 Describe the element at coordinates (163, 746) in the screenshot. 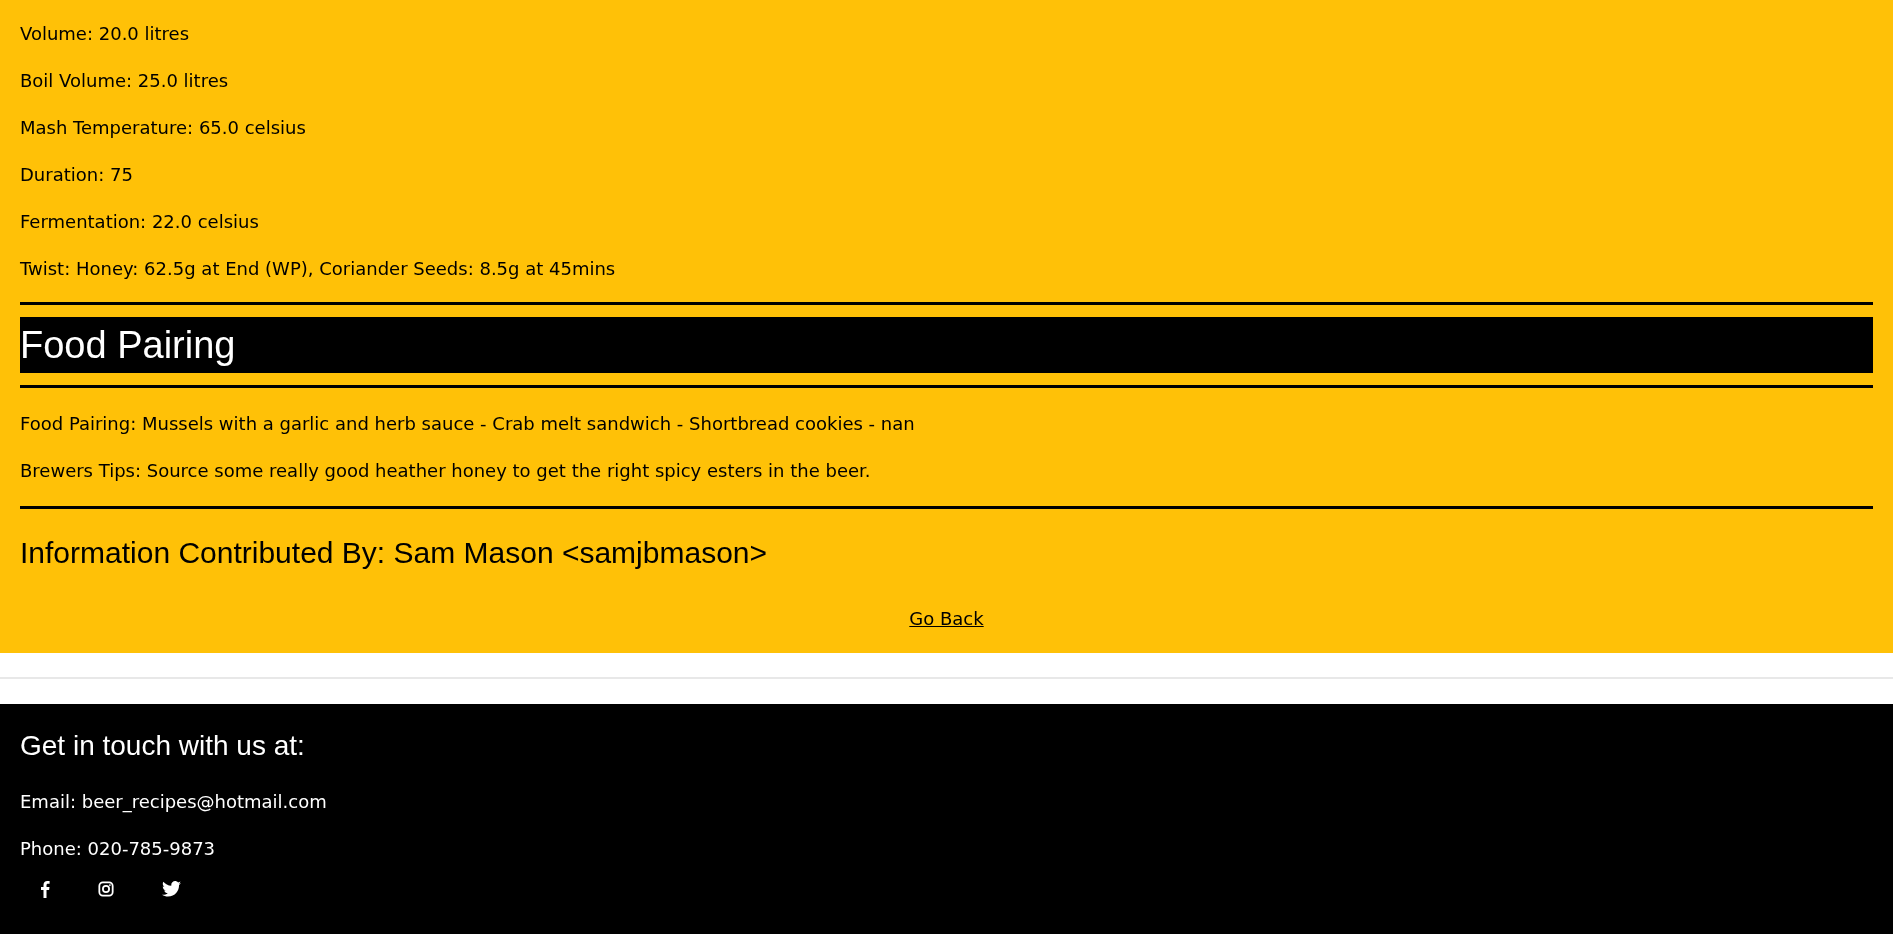

I see `footer-heading: Get in touch with us at:` at that location.